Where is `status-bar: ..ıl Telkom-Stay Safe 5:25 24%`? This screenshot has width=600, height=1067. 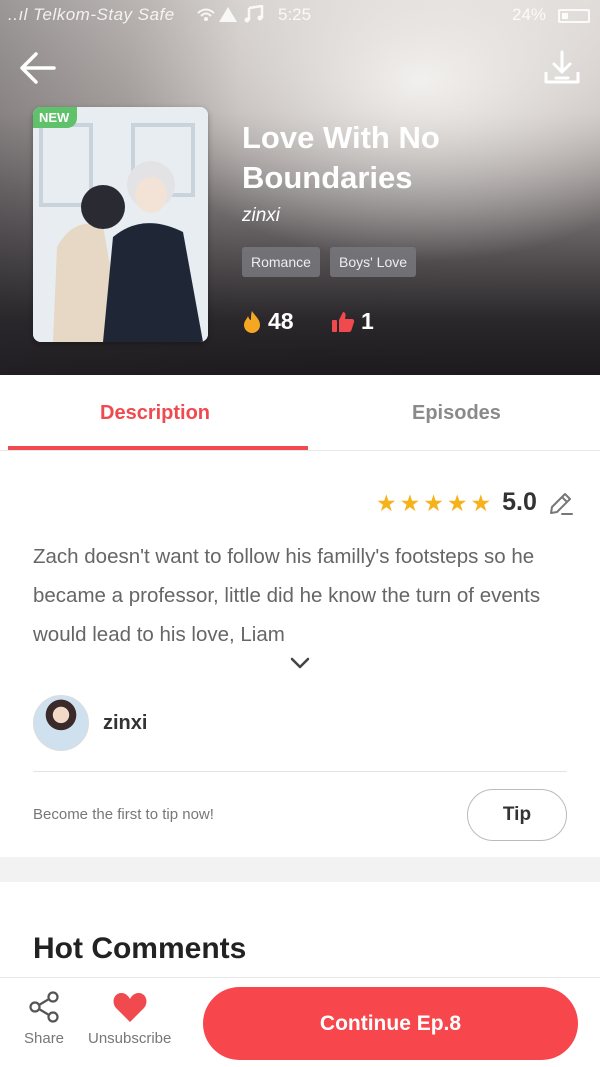 status-bar: ..ıl Telkom-Stay Safe 5:25 24% is located at coordinates (300, 15).